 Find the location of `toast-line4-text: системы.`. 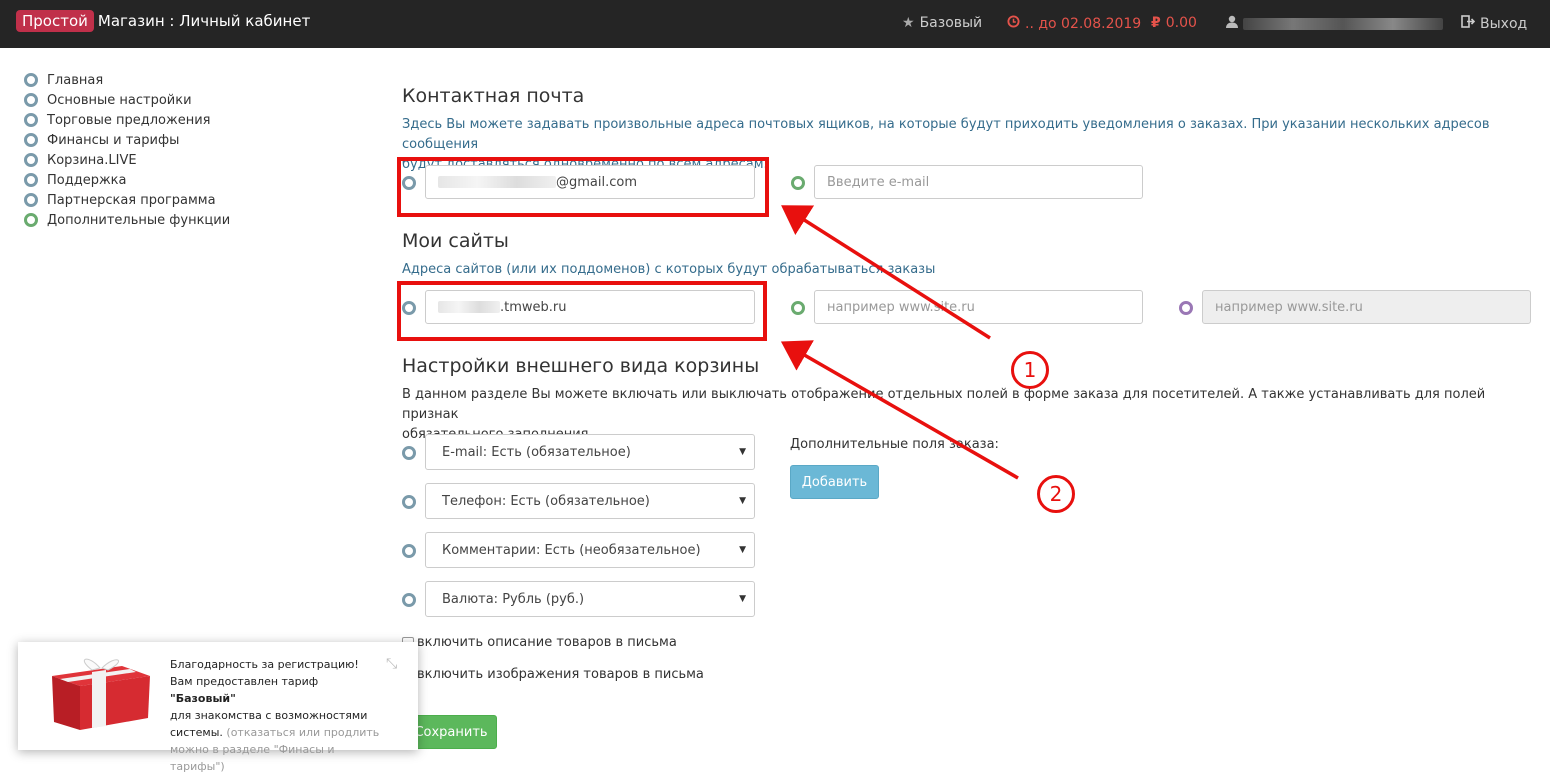

toast-line4-text: системы. is located at coordinates (196, 732).